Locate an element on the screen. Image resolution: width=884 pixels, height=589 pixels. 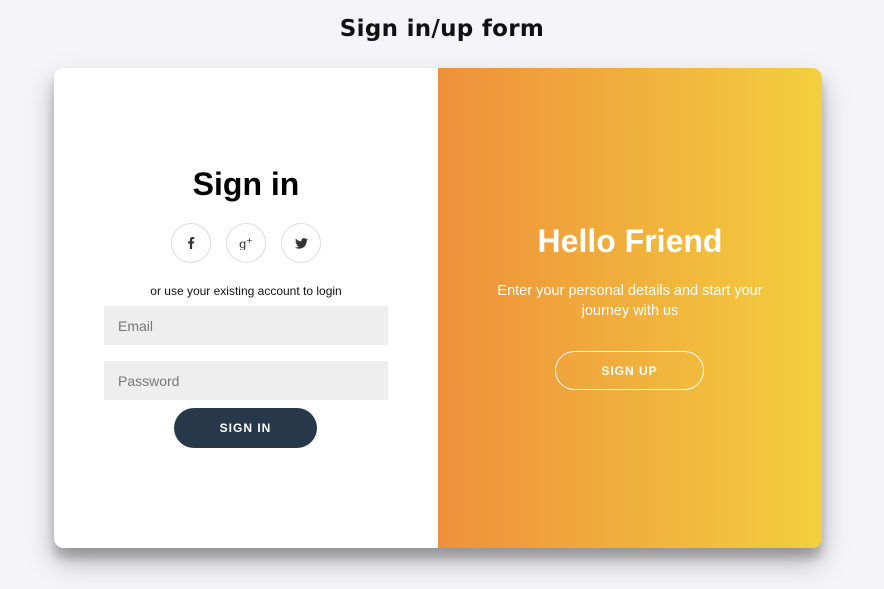
facebook-button is located at coordinates (191, 243).